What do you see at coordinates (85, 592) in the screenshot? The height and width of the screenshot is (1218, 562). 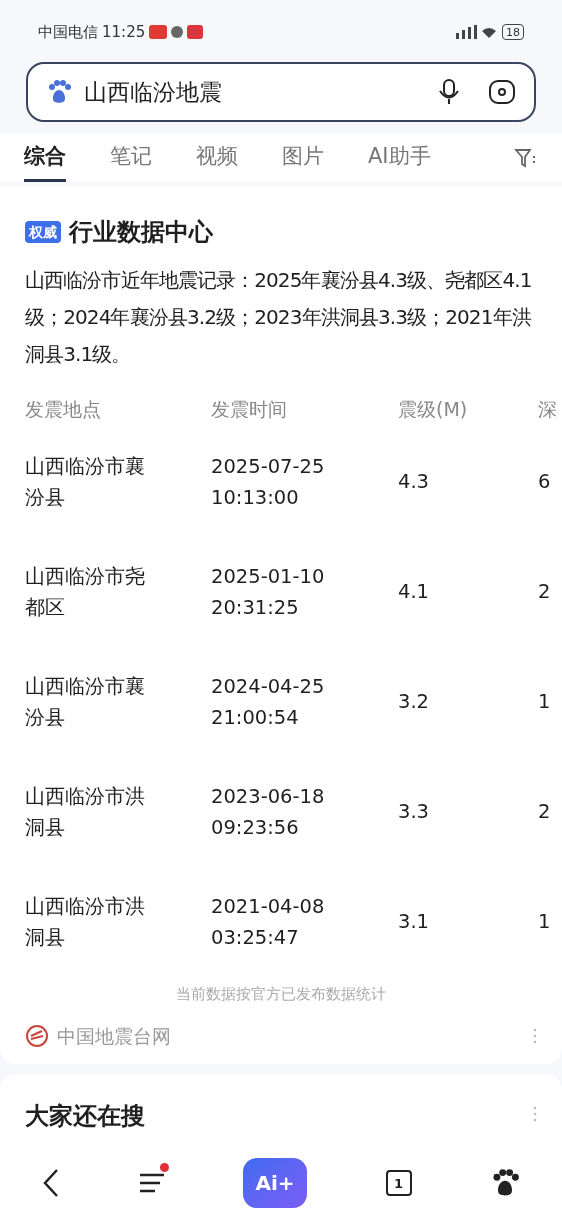 I see `table-cell-text: 山西临汾市尧都区` at bounding box center [85, 592].